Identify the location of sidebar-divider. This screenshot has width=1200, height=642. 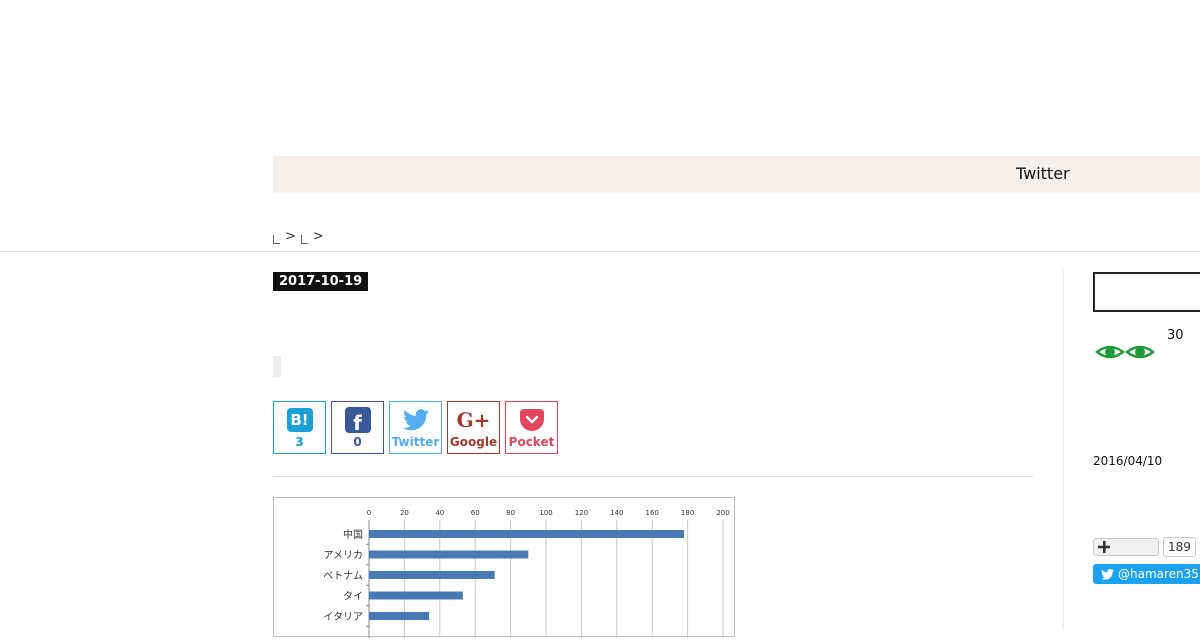
(1063, 450).